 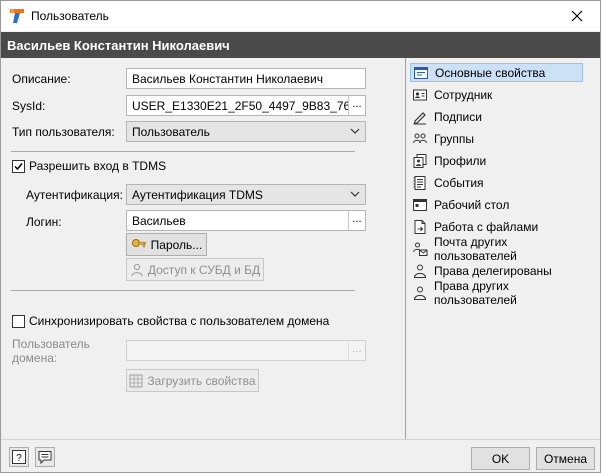 What do you see at coordinates (419, 117) in the screenshot?
I see `signature-icon` at bounding box center [419, 117].